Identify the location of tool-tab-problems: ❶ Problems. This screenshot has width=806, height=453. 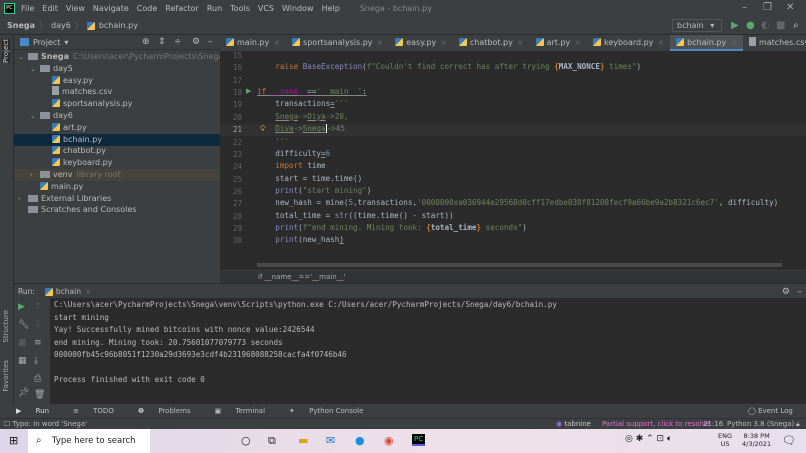
(170, 411).